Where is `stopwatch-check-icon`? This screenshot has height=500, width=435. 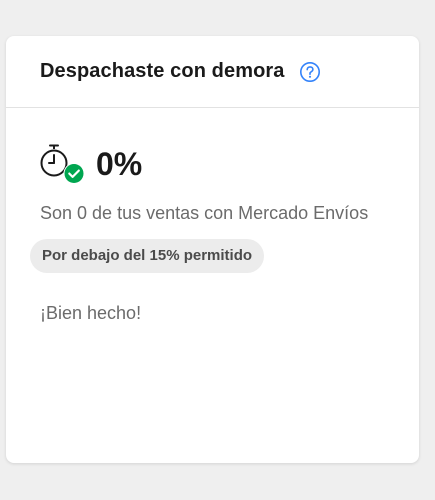 stopwatch-check-icon is located at coordinates (64, 164).